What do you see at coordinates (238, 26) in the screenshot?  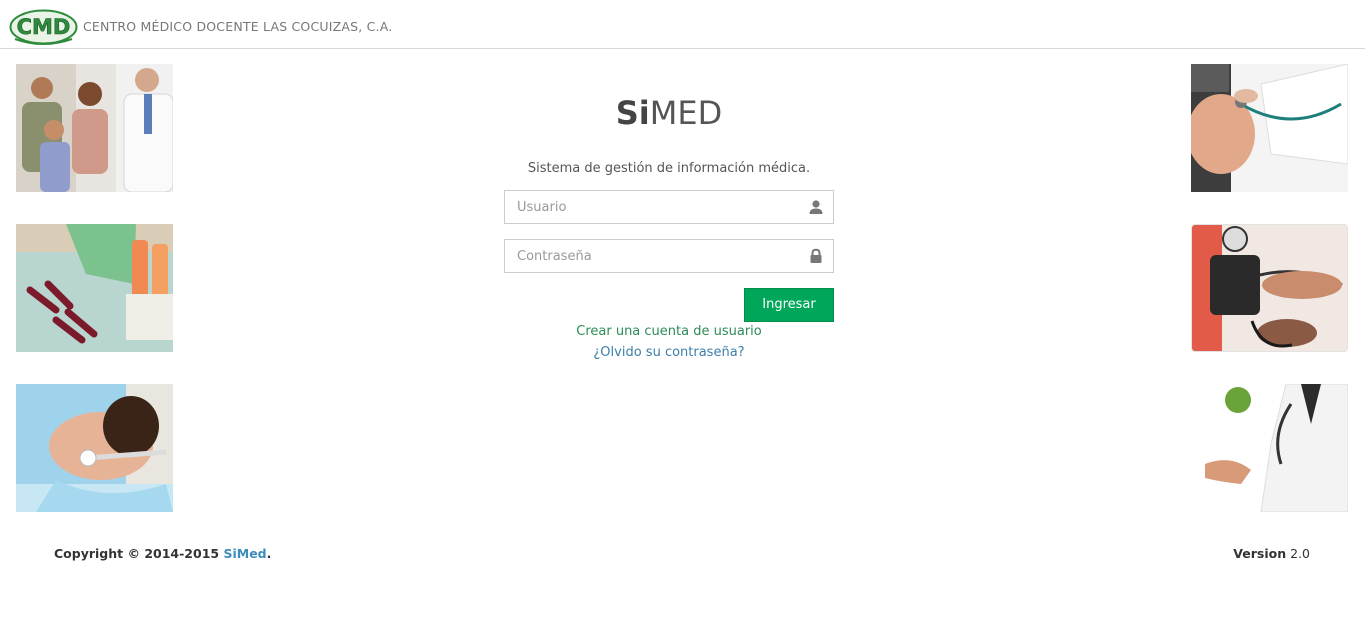 I see `organization-name: CENTRO MÉDICO DOCENTE LAS COCUIZAS, C.A.` at bounding box center [238, 26].